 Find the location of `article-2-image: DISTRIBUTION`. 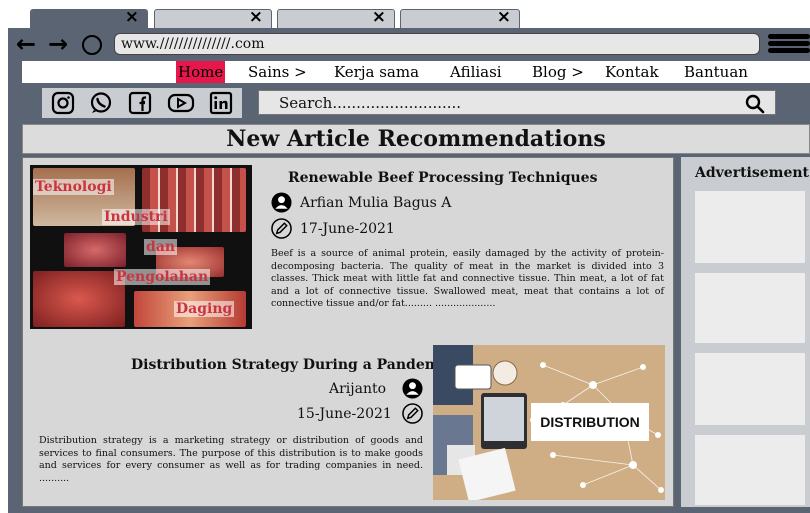

article-2-image: DISTRIBUTION is located at coordinates (549, 422).